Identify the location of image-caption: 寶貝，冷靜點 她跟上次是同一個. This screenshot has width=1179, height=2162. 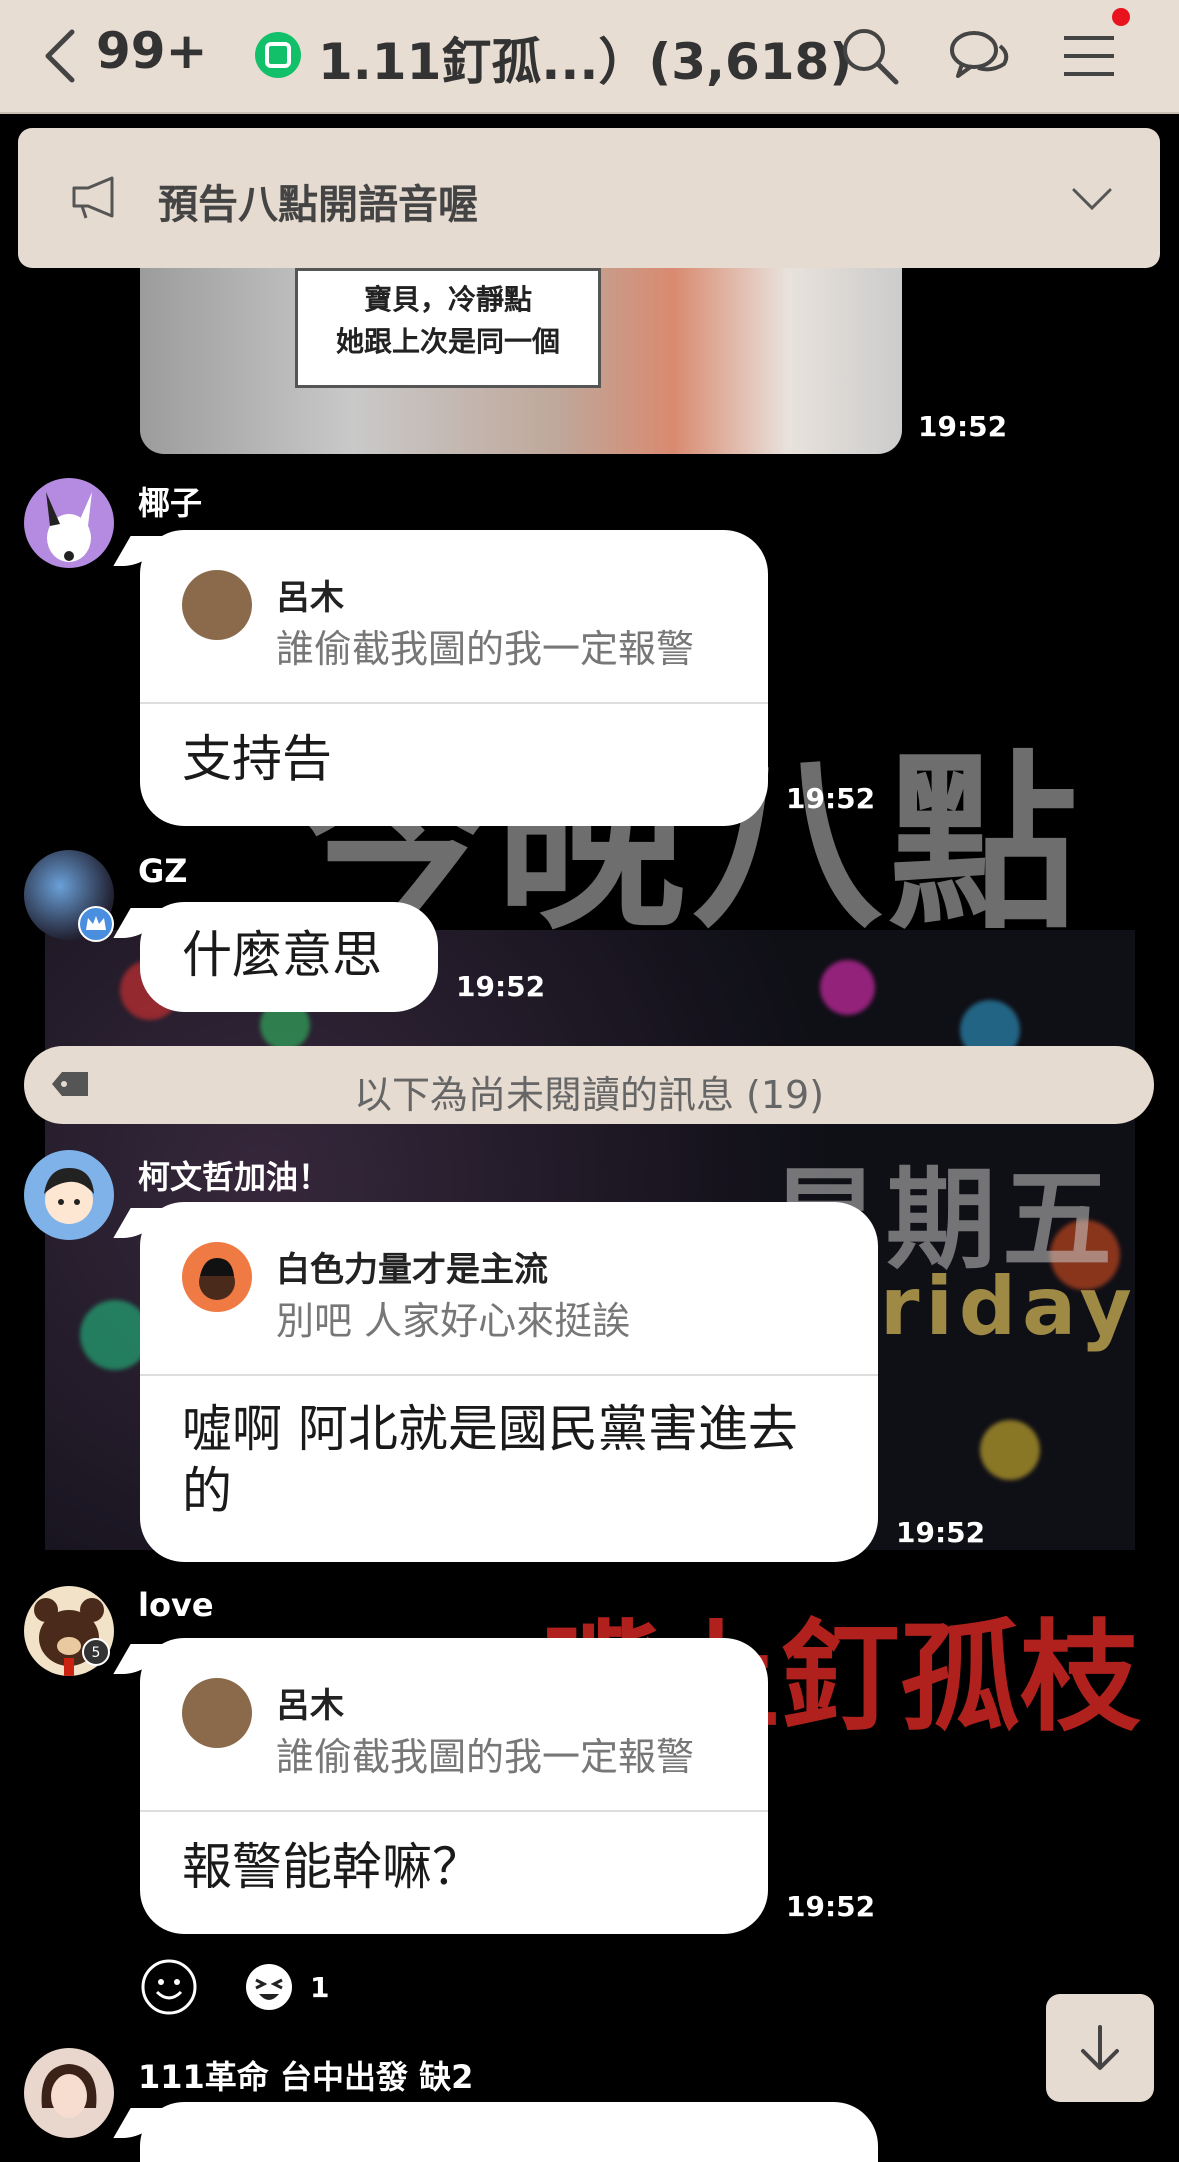
(448, 328).